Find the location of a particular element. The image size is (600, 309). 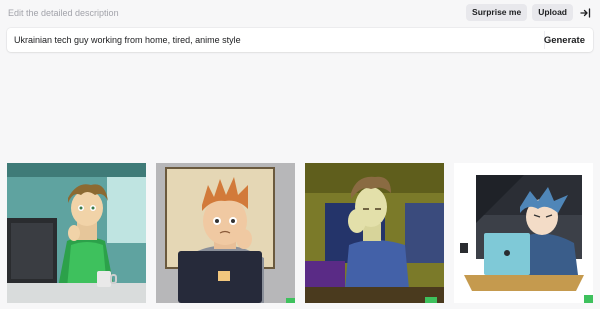

generate-button: Generate is located at coordinates (564, 40).